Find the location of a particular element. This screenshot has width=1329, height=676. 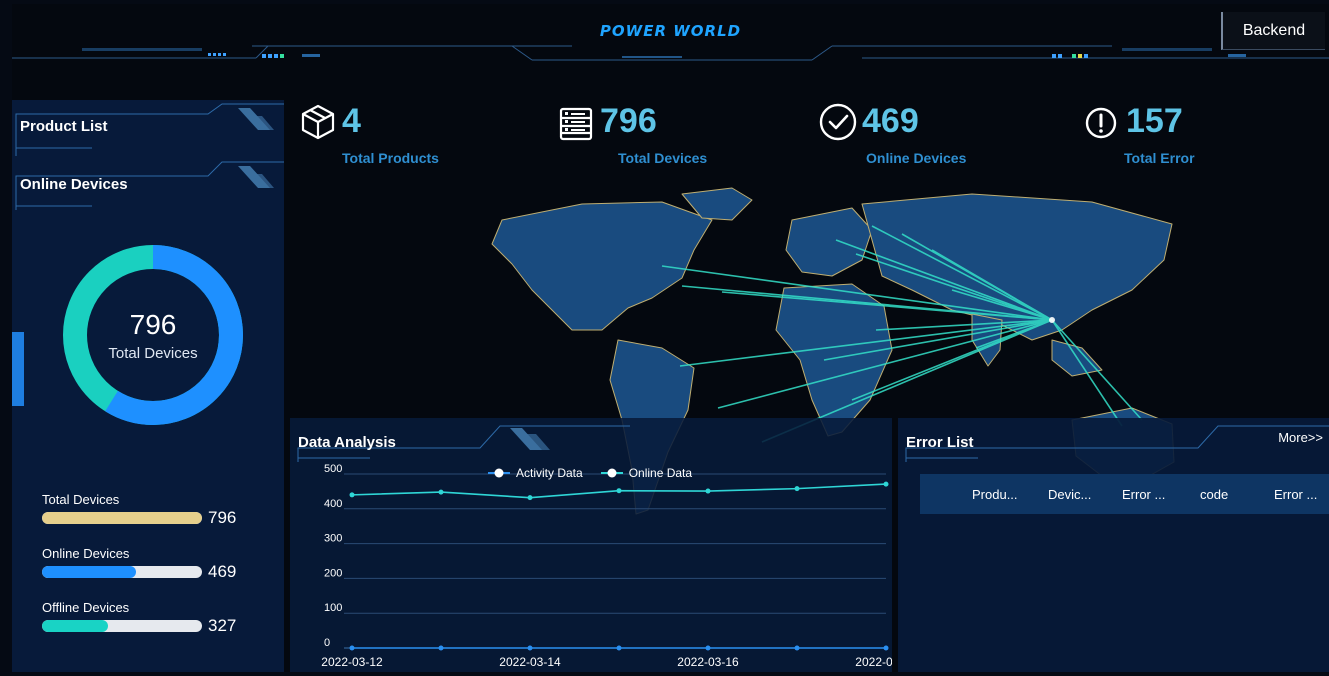

cube-icon is located at coordinates (318, 122).